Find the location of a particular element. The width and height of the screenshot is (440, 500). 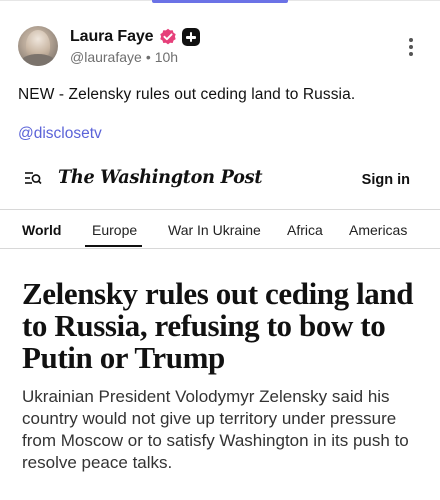

post-header: Laura Faye @laurafaye • 10h is located at coordinates (220, 47).